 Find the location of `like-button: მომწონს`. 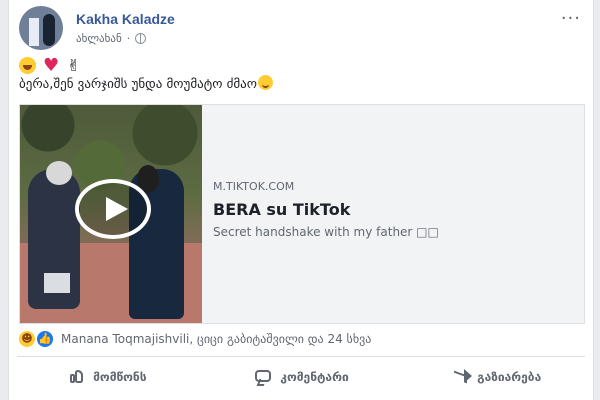

like-button: მომწონს is located at coordinates (106, 377).